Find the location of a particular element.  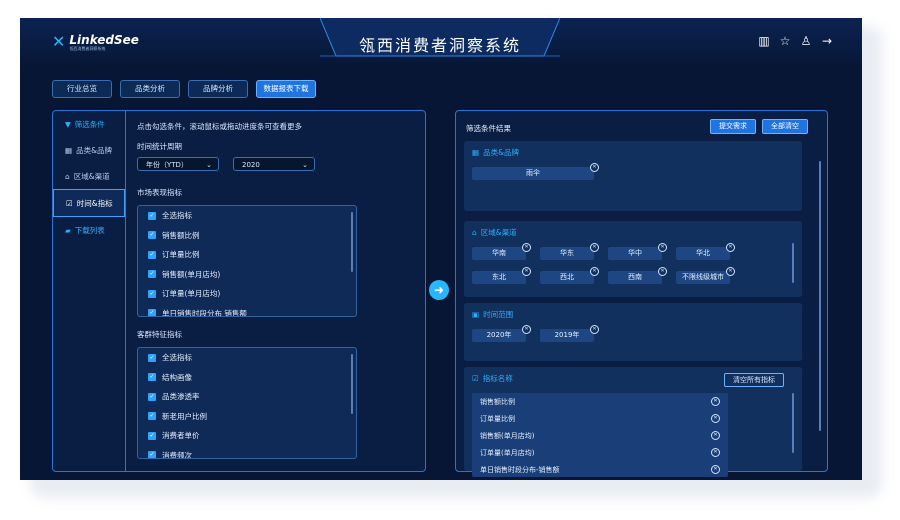

list-item-label: 单日销售时段分布 销售额 is located at coordinates (204, 312).